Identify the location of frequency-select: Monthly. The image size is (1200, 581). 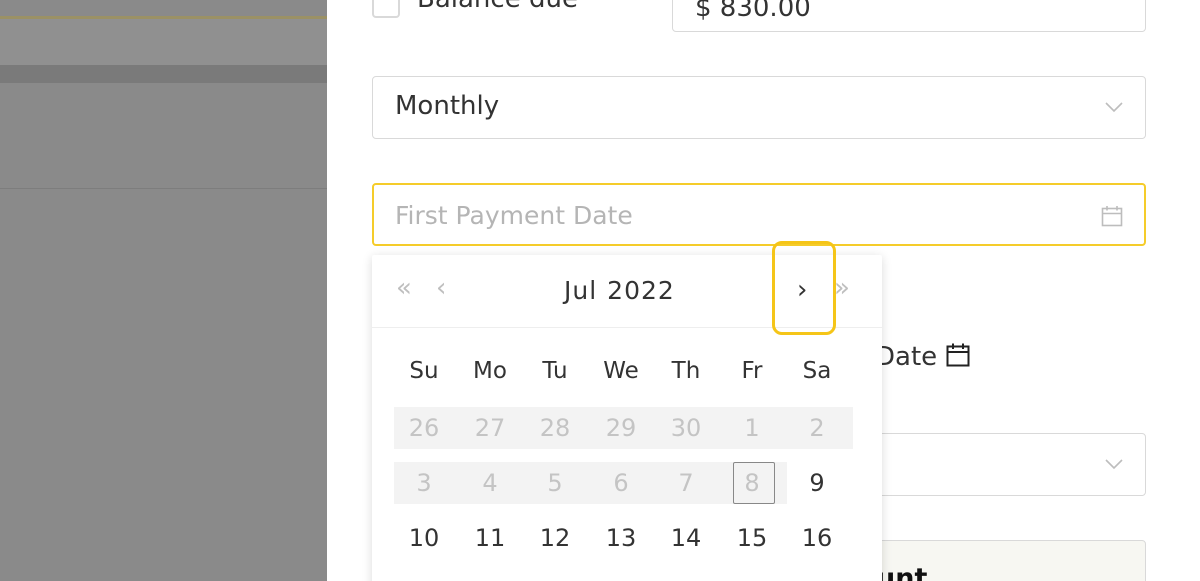
(759, 107).